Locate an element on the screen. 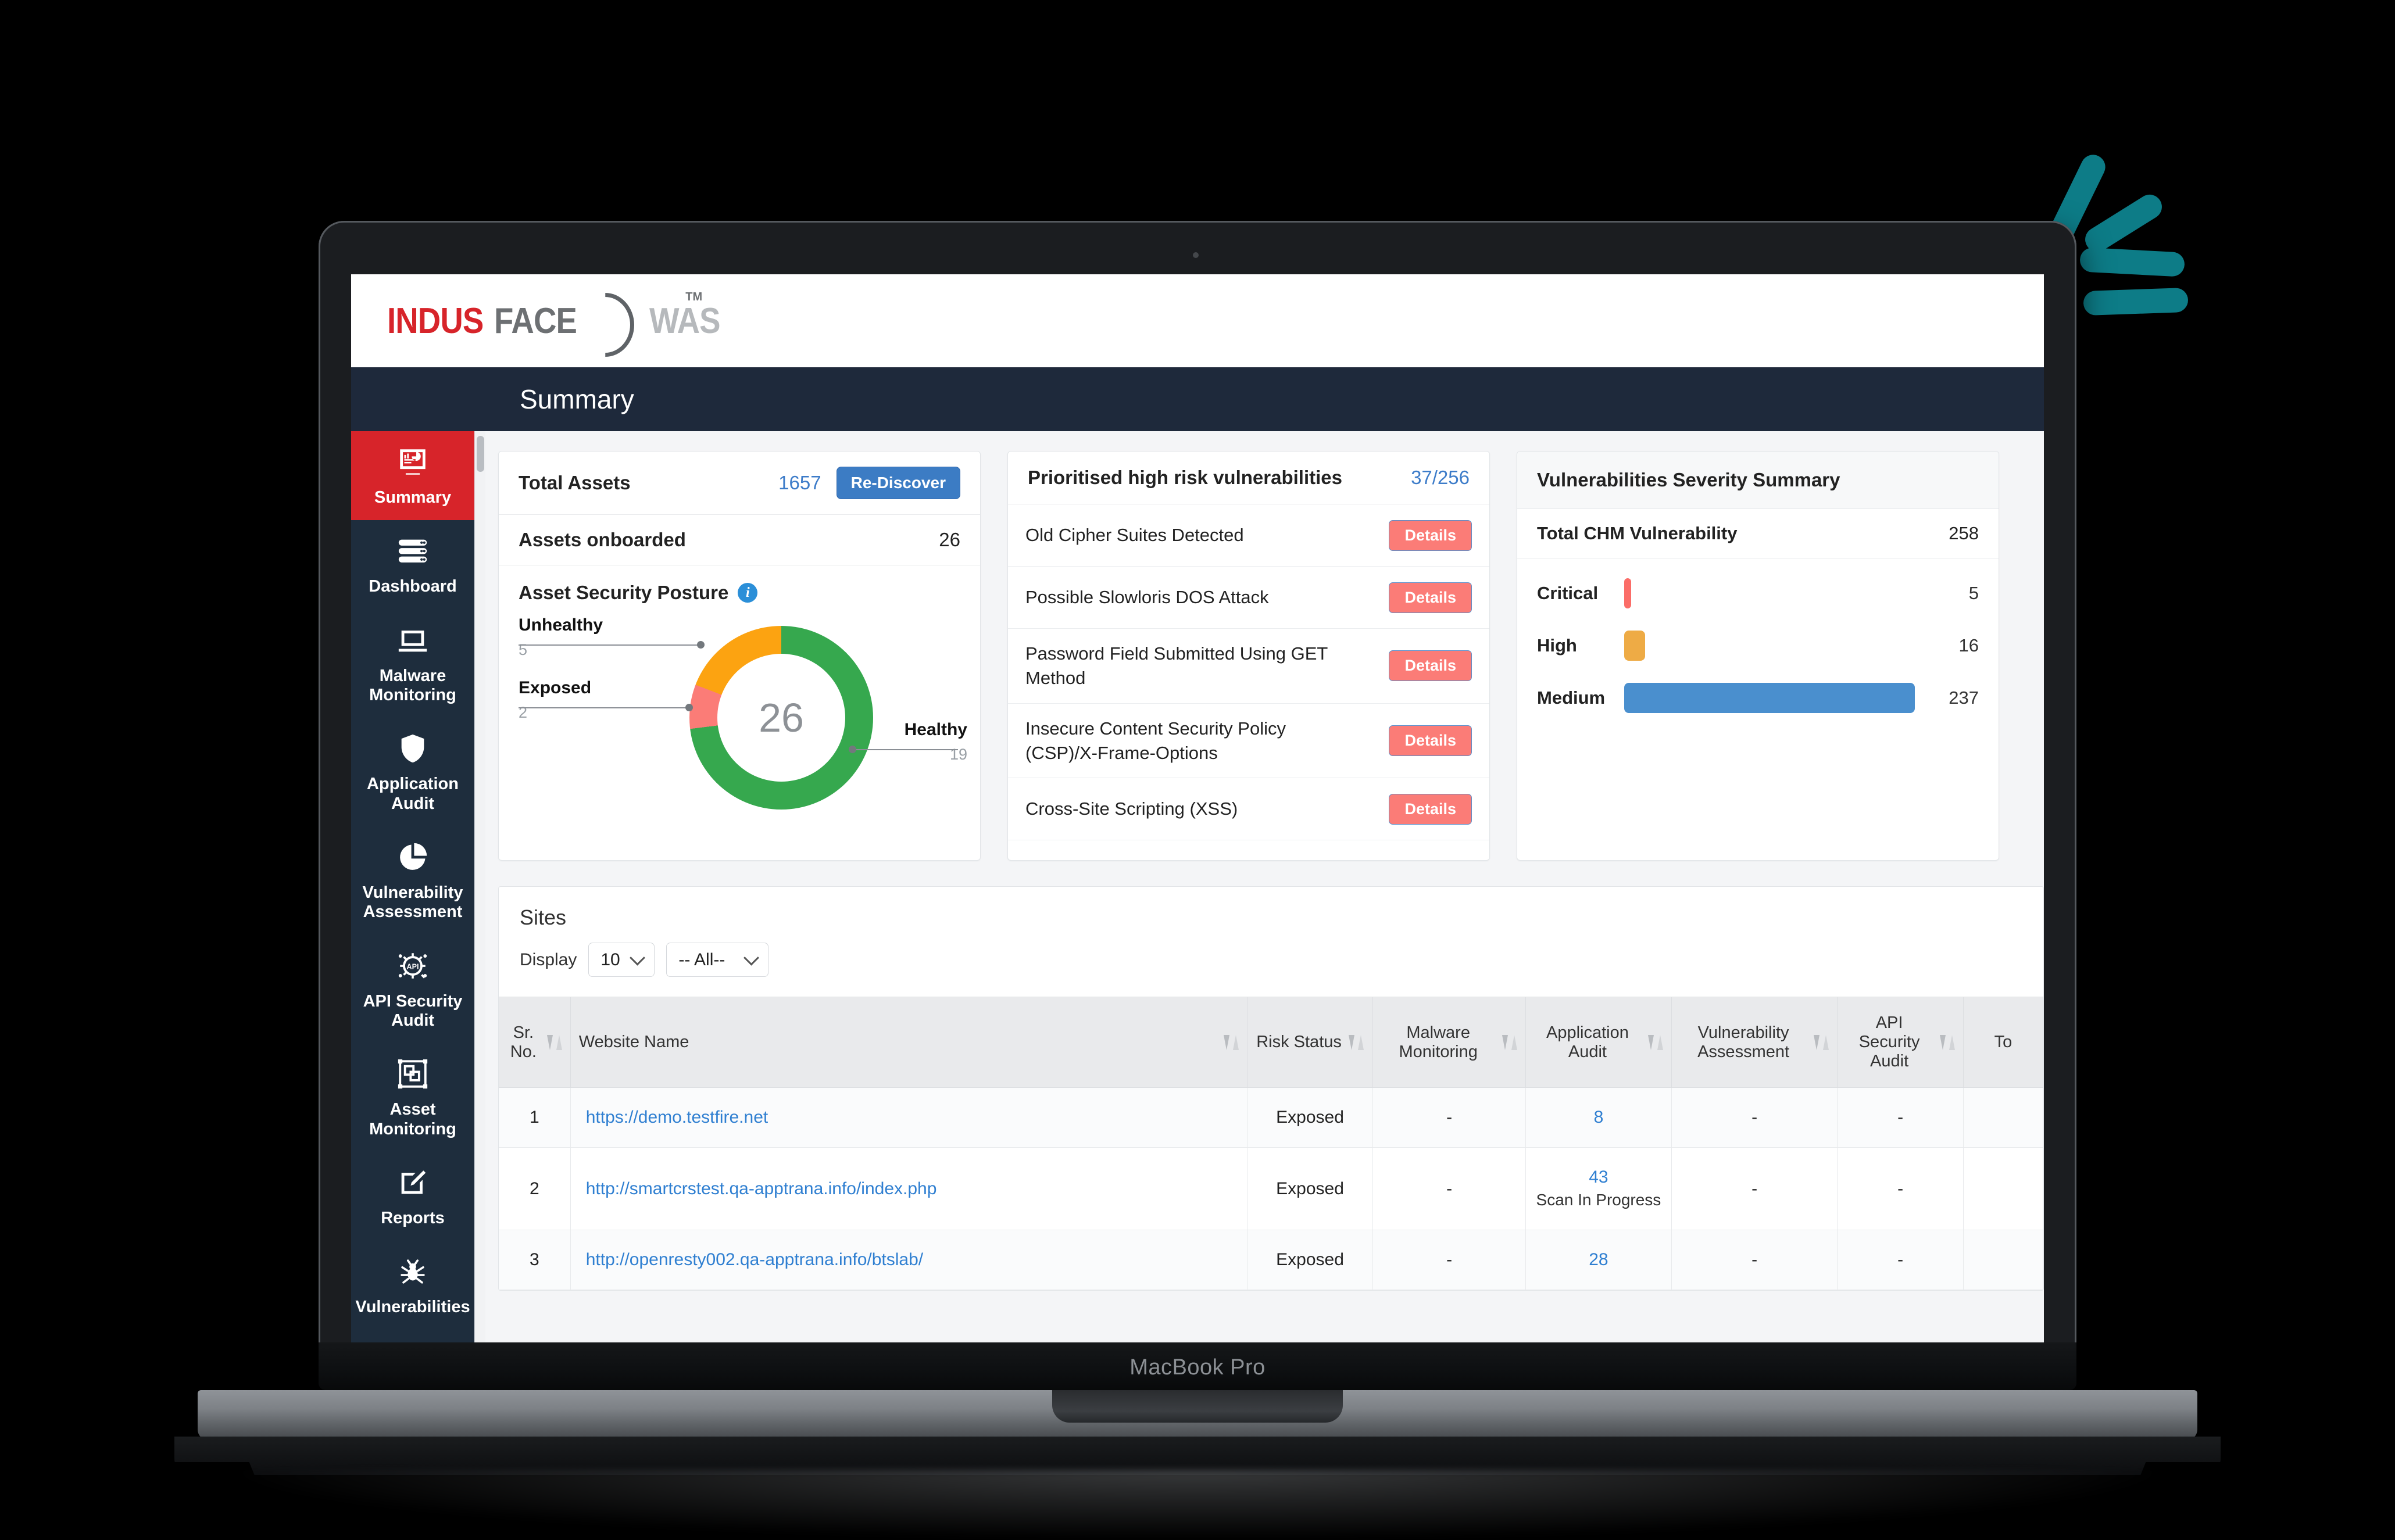 This screenshot has width=2395, height=1540. shield-icon is located at coordinates (413, 748).